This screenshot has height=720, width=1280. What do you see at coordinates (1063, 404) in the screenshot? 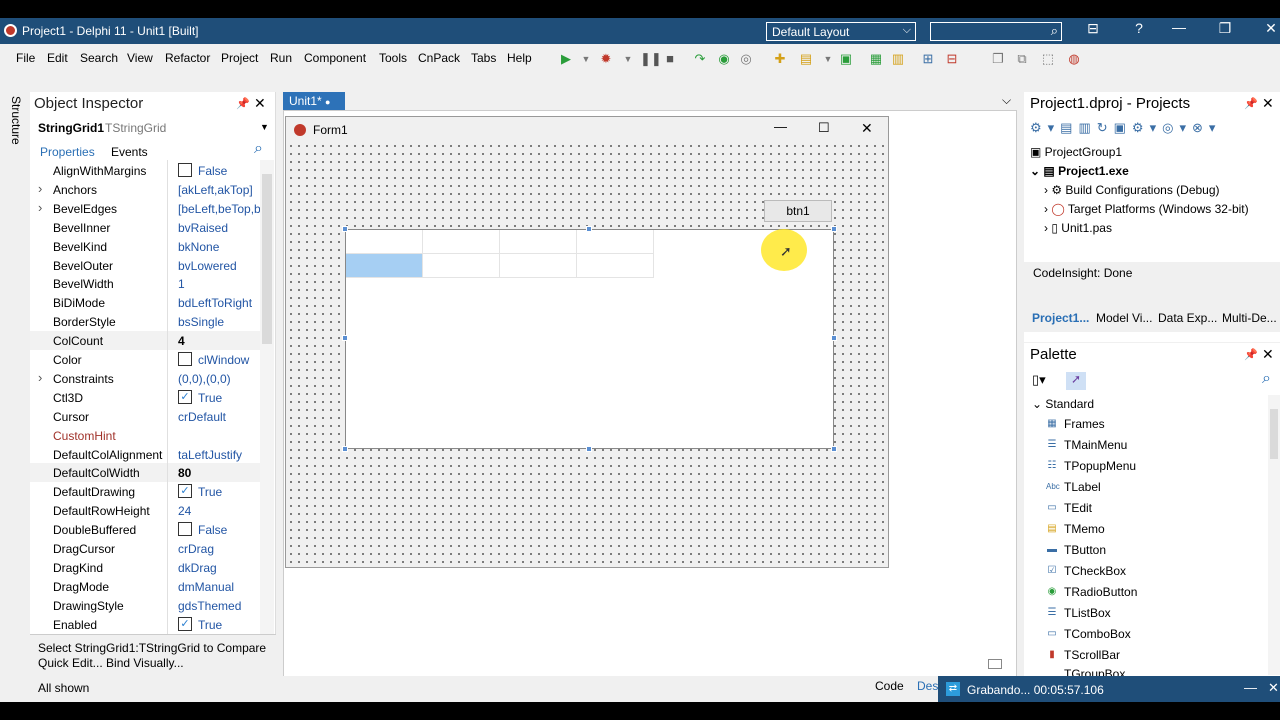
I see `category-standard: ⌄ Standard` at bounding box center [1063, 404].